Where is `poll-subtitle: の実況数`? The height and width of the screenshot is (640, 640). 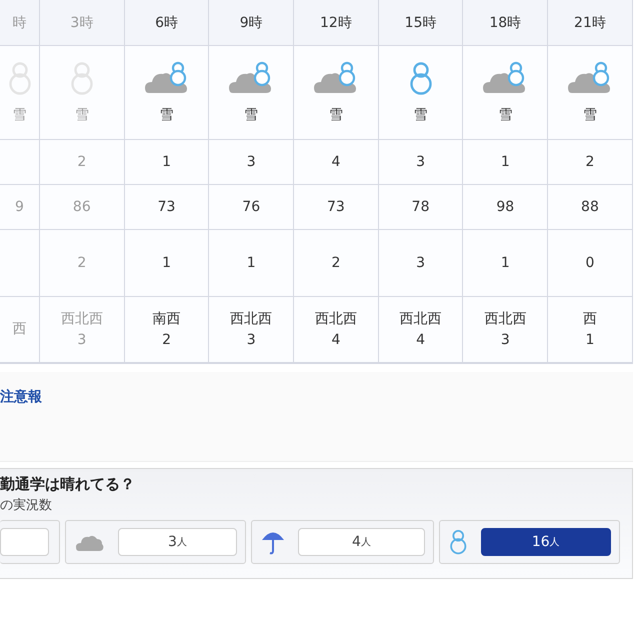
poll-subtitle: の実況数 is located at coordinates (26, 505).